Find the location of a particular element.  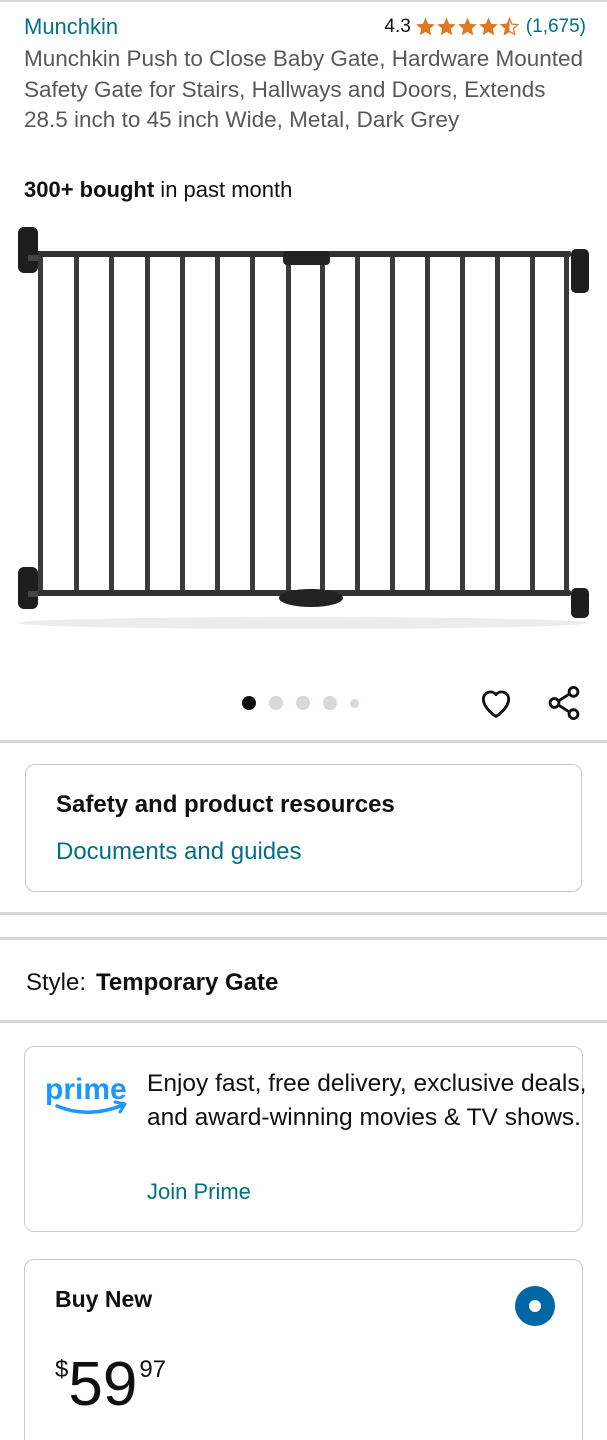

style-selector: Style: Temporary Gate is located at coordinates (152, 983).